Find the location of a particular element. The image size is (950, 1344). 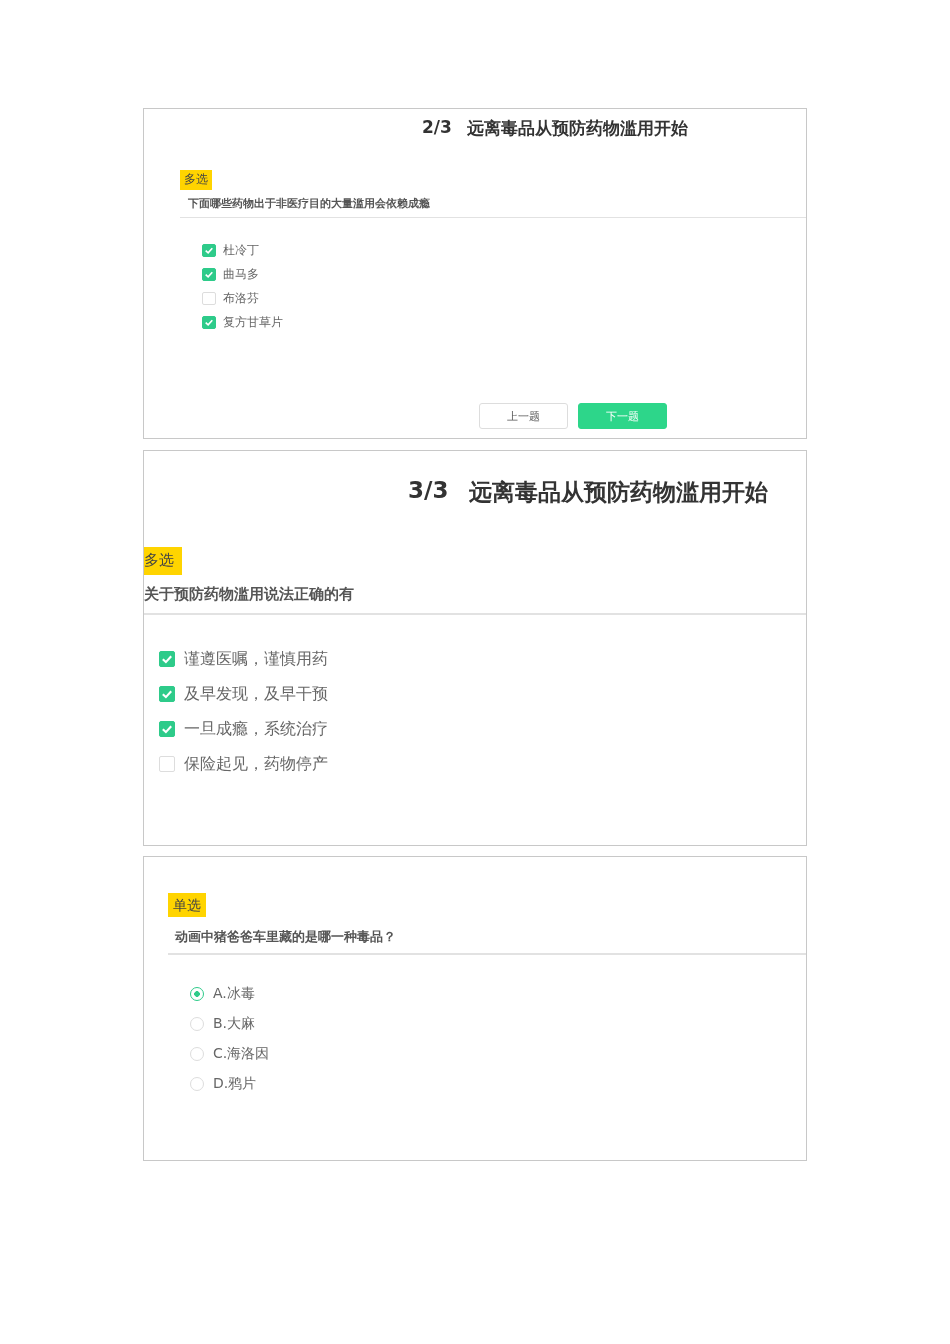

option-label: 杜冷丁 is located at coordinates (241, 250).